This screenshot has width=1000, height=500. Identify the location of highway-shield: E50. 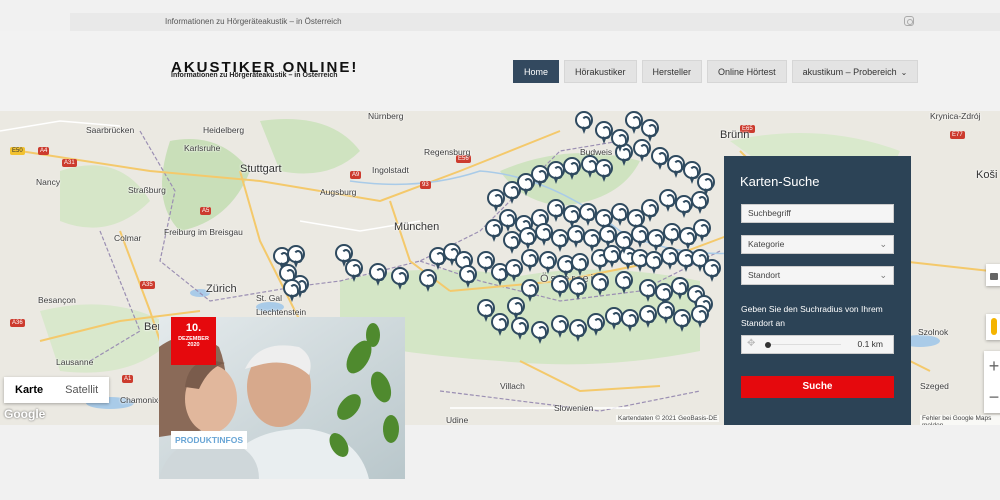
(17, 151).